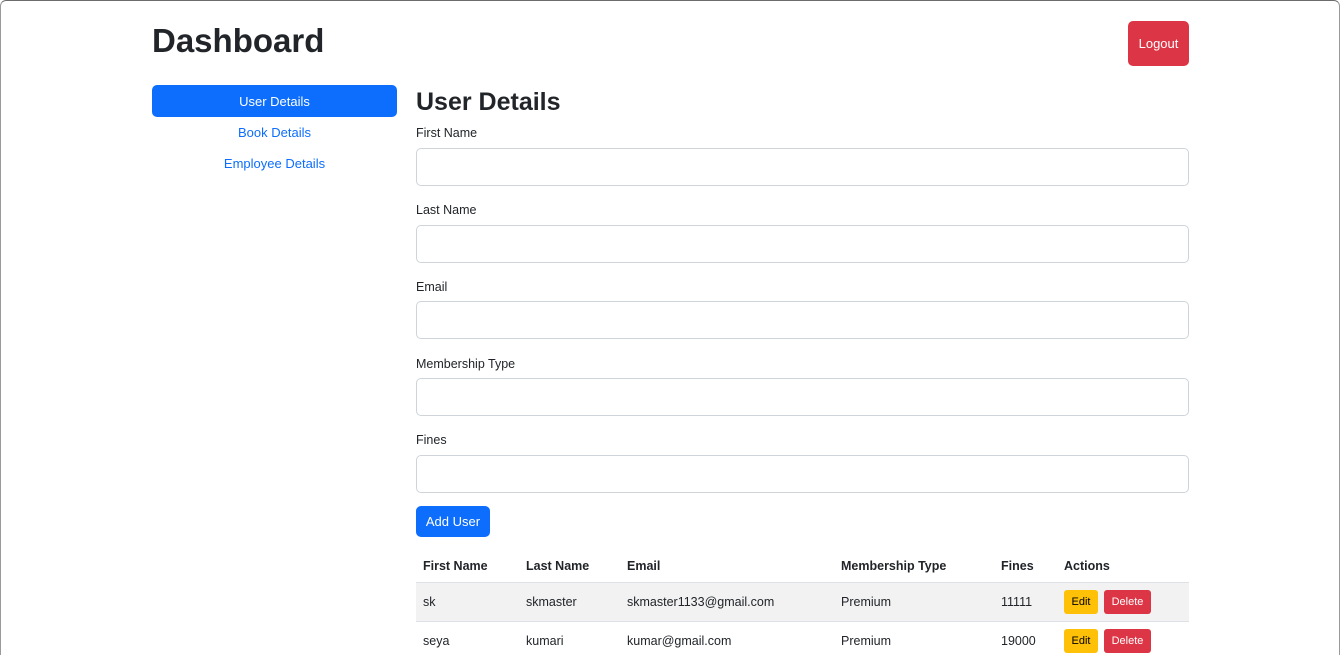 The height and width of the screenshot is (655, 1340). I want to click on cell-fines: 11111, so click(1025, 602).